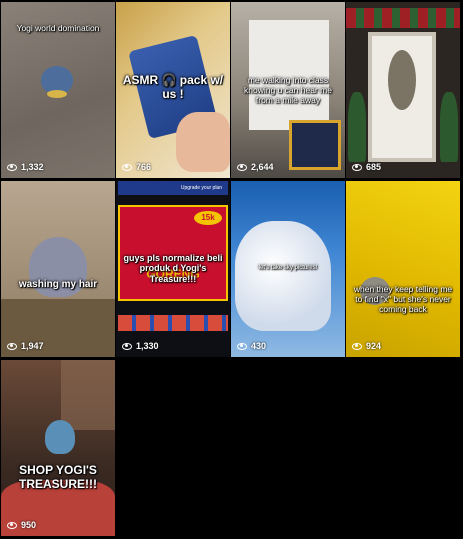  What do you see at coordinates (251, 346) in the screenshot?
I see `view-count: 430` at bounding box center [251, 346].